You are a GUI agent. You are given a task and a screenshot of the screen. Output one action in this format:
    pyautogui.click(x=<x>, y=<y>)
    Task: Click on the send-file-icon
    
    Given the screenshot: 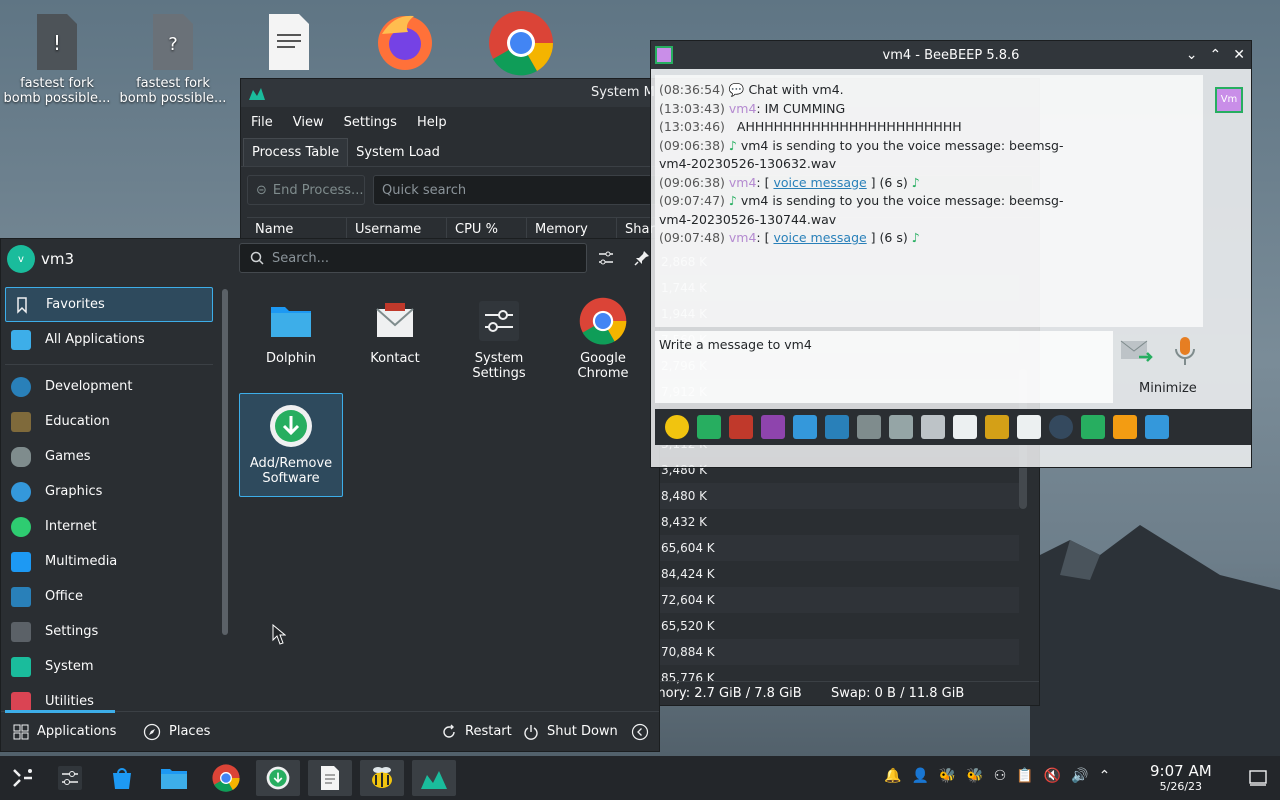 What is the action you would take?
    pyautogui.click(x=965, y=427)
    